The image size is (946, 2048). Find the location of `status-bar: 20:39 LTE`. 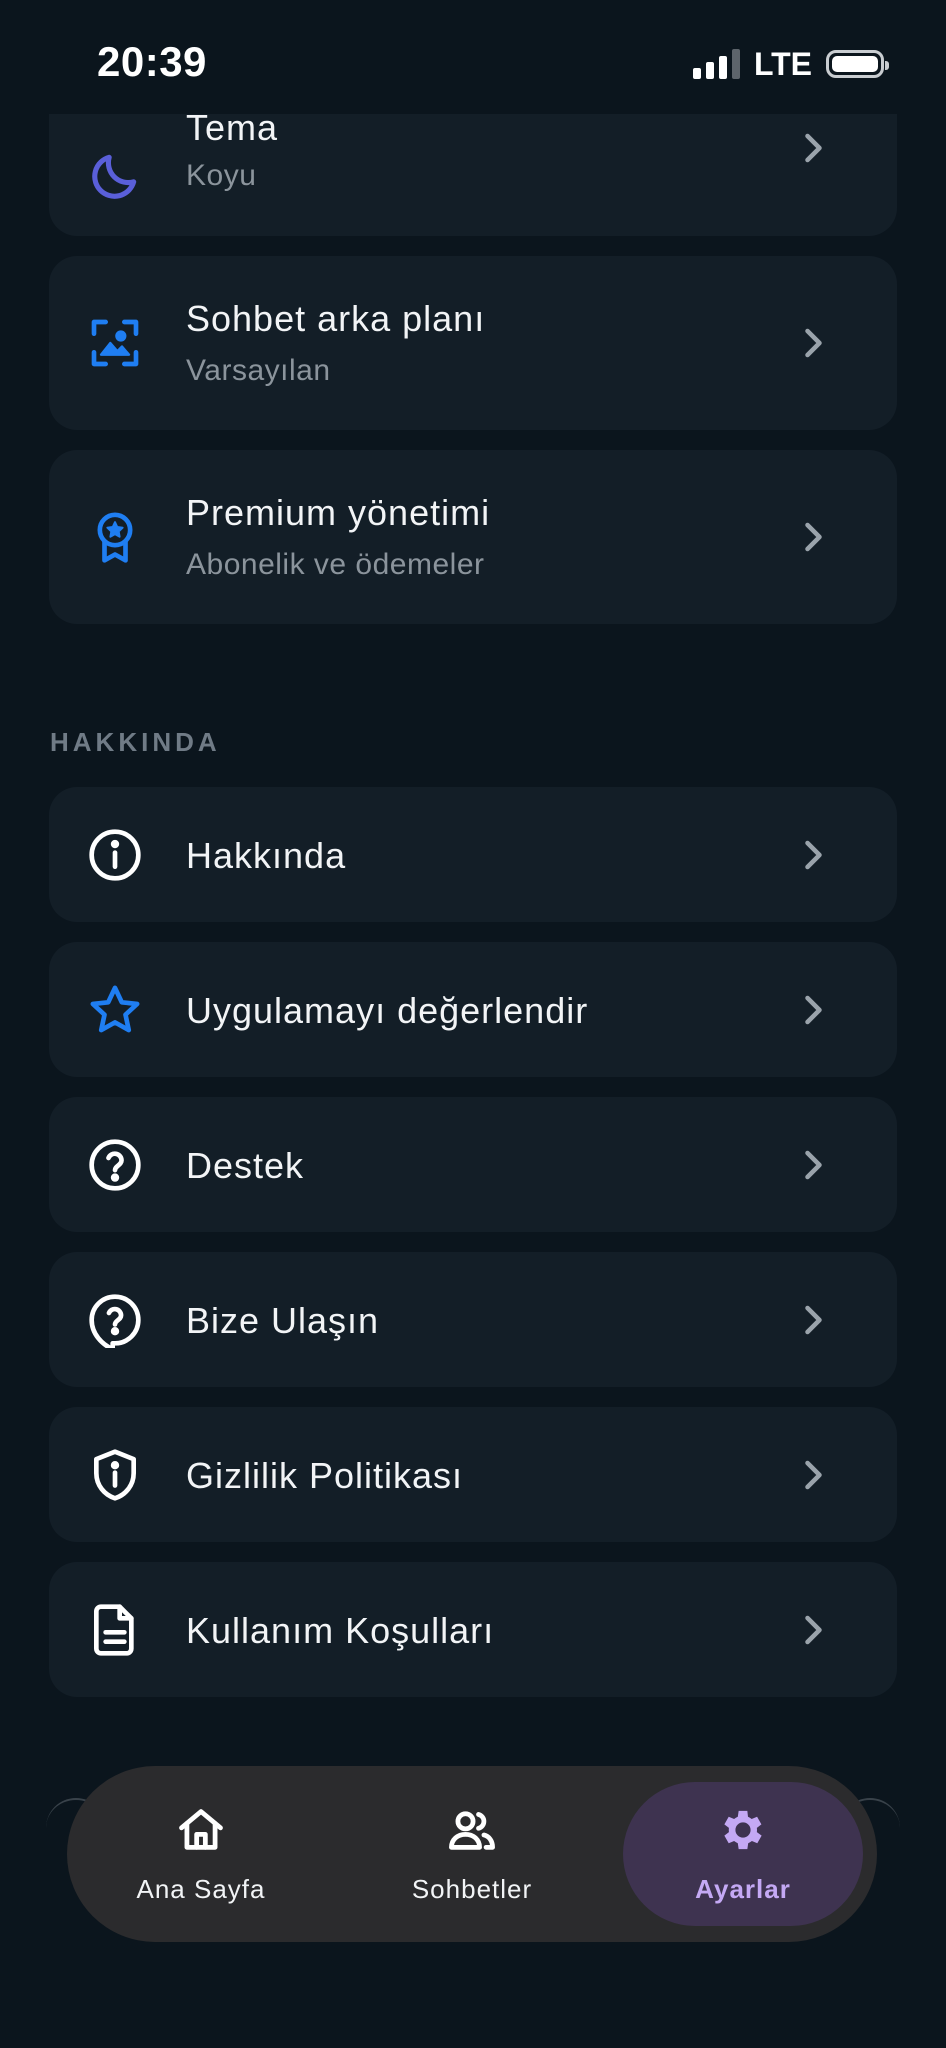

status-bar: 20:39 LTE is located at coordinates (473, 57).